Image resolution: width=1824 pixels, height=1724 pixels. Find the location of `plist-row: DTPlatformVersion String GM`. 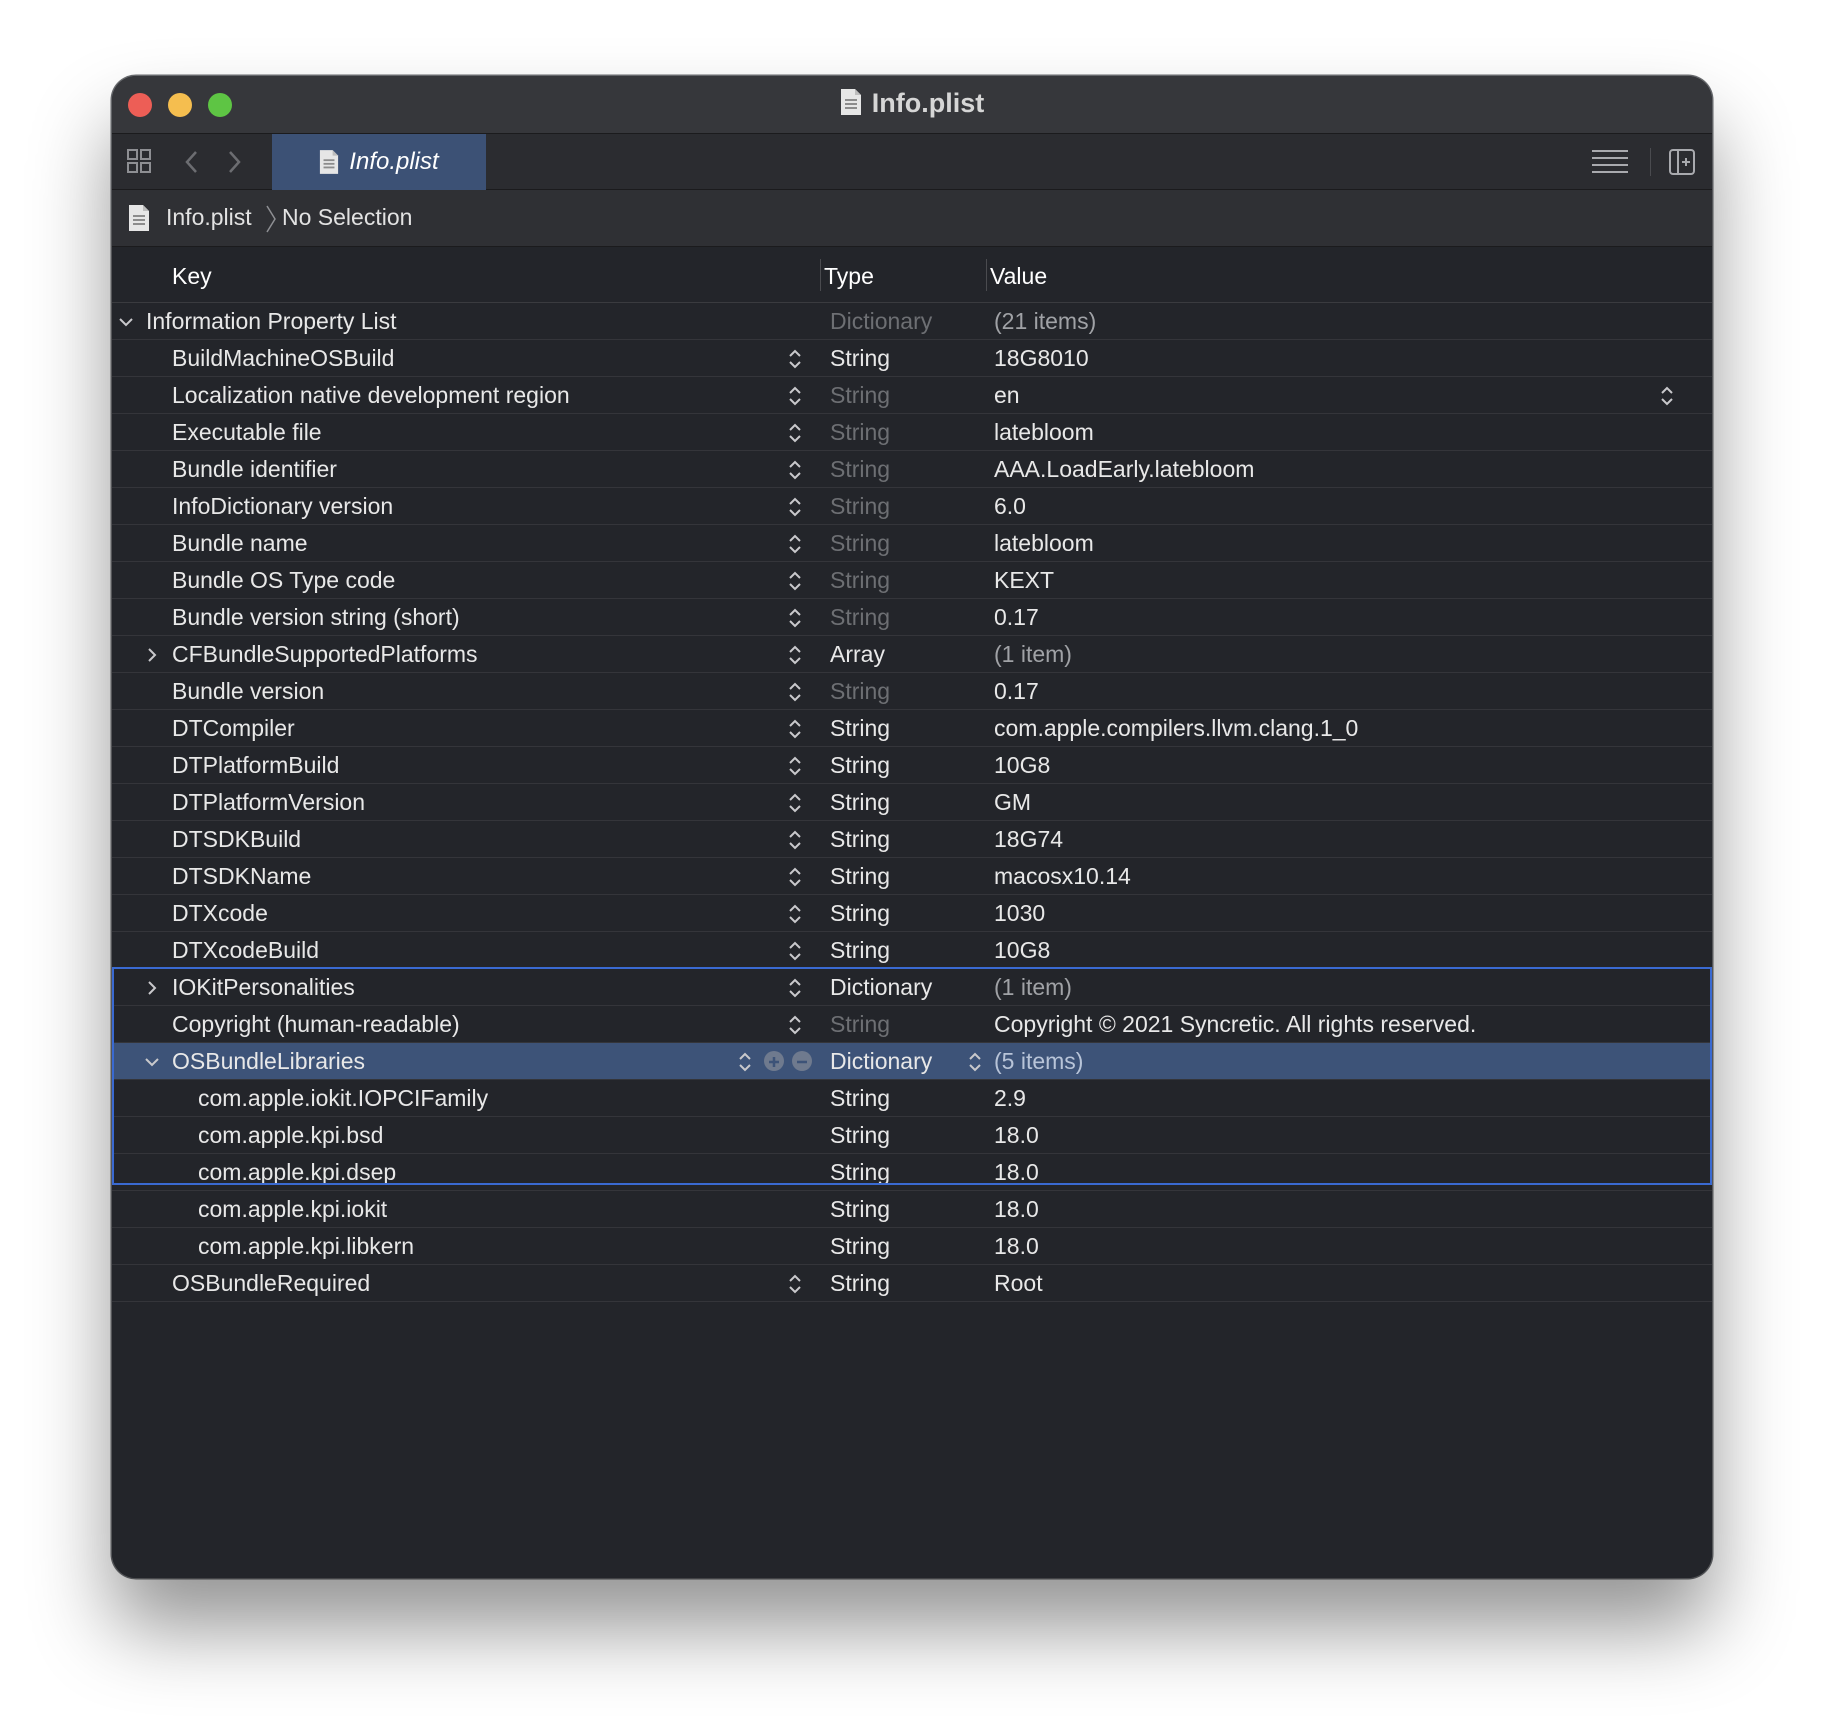

plist-row: DTPlatformVersion String GM is located at coordinates (912, 802).